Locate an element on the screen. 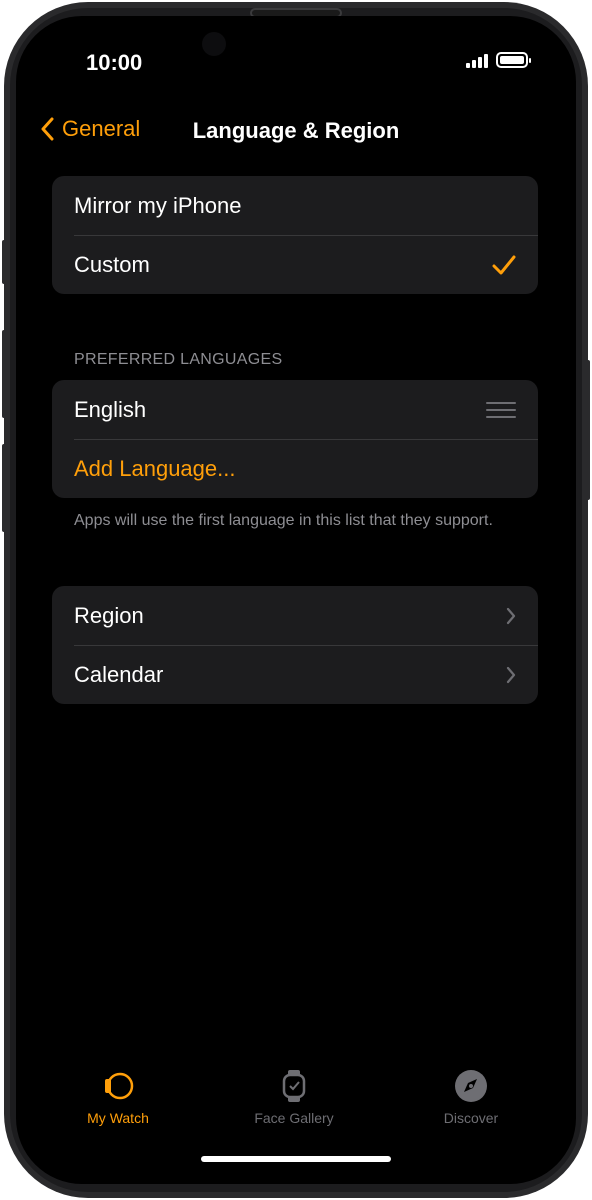 This screenshot has height=1200, width=592. language-mode-group: Mirror my iPhone Custom is located at coordinates (295, 235).